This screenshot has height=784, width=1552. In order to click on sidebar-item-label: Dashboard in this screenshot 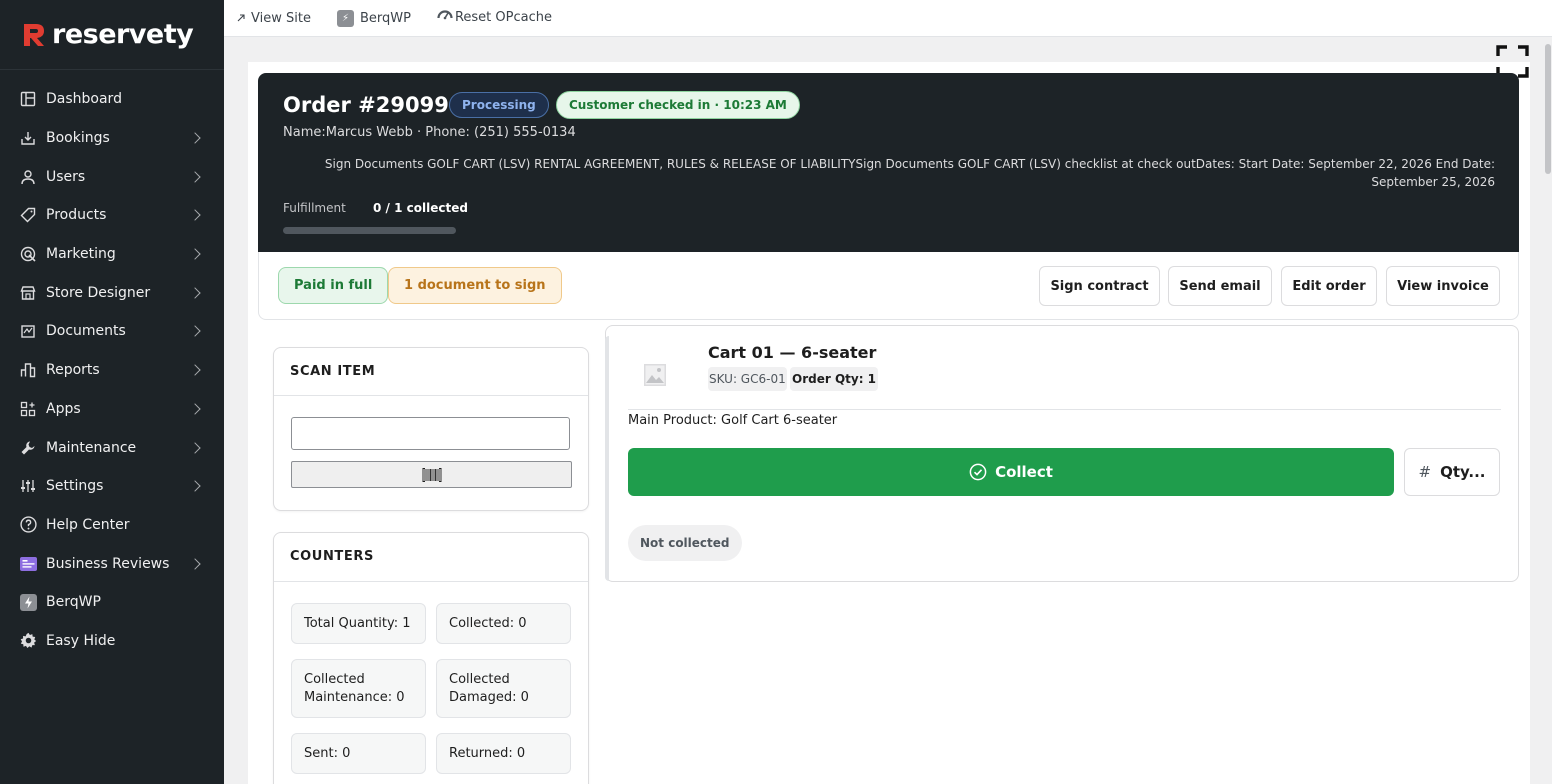, I will do `click(84, 99)`.